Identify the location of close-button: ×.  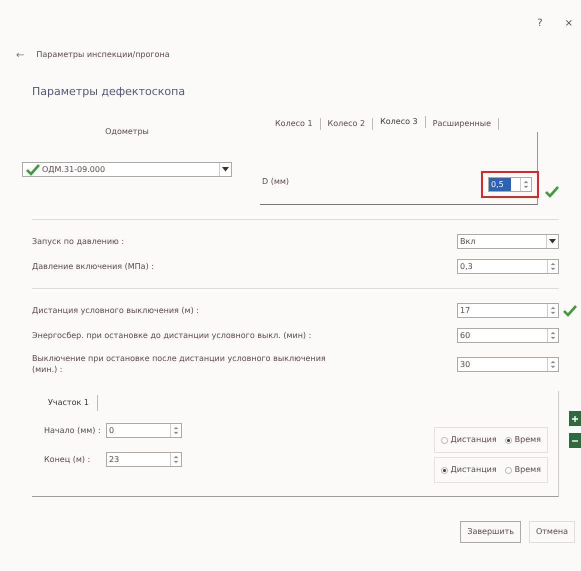
(568, 23).